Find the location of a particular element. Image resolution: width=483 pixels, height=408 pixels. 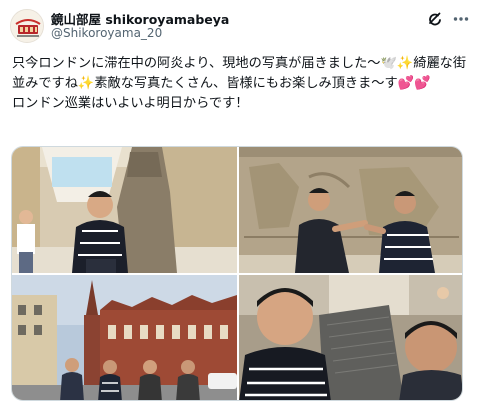

more-options-icon is located at coordinates (461, 19).